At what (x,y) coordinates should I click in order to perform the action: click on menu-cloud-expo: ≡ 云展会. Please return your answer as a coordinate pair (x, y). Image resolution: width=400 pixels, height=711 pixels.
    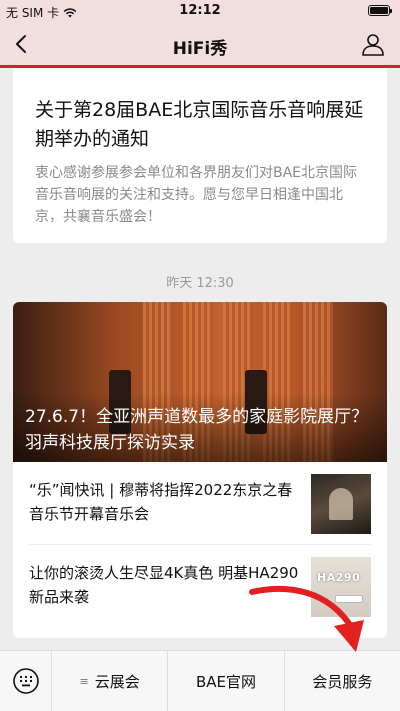
    Looking at the image, I should click on (110, 681).